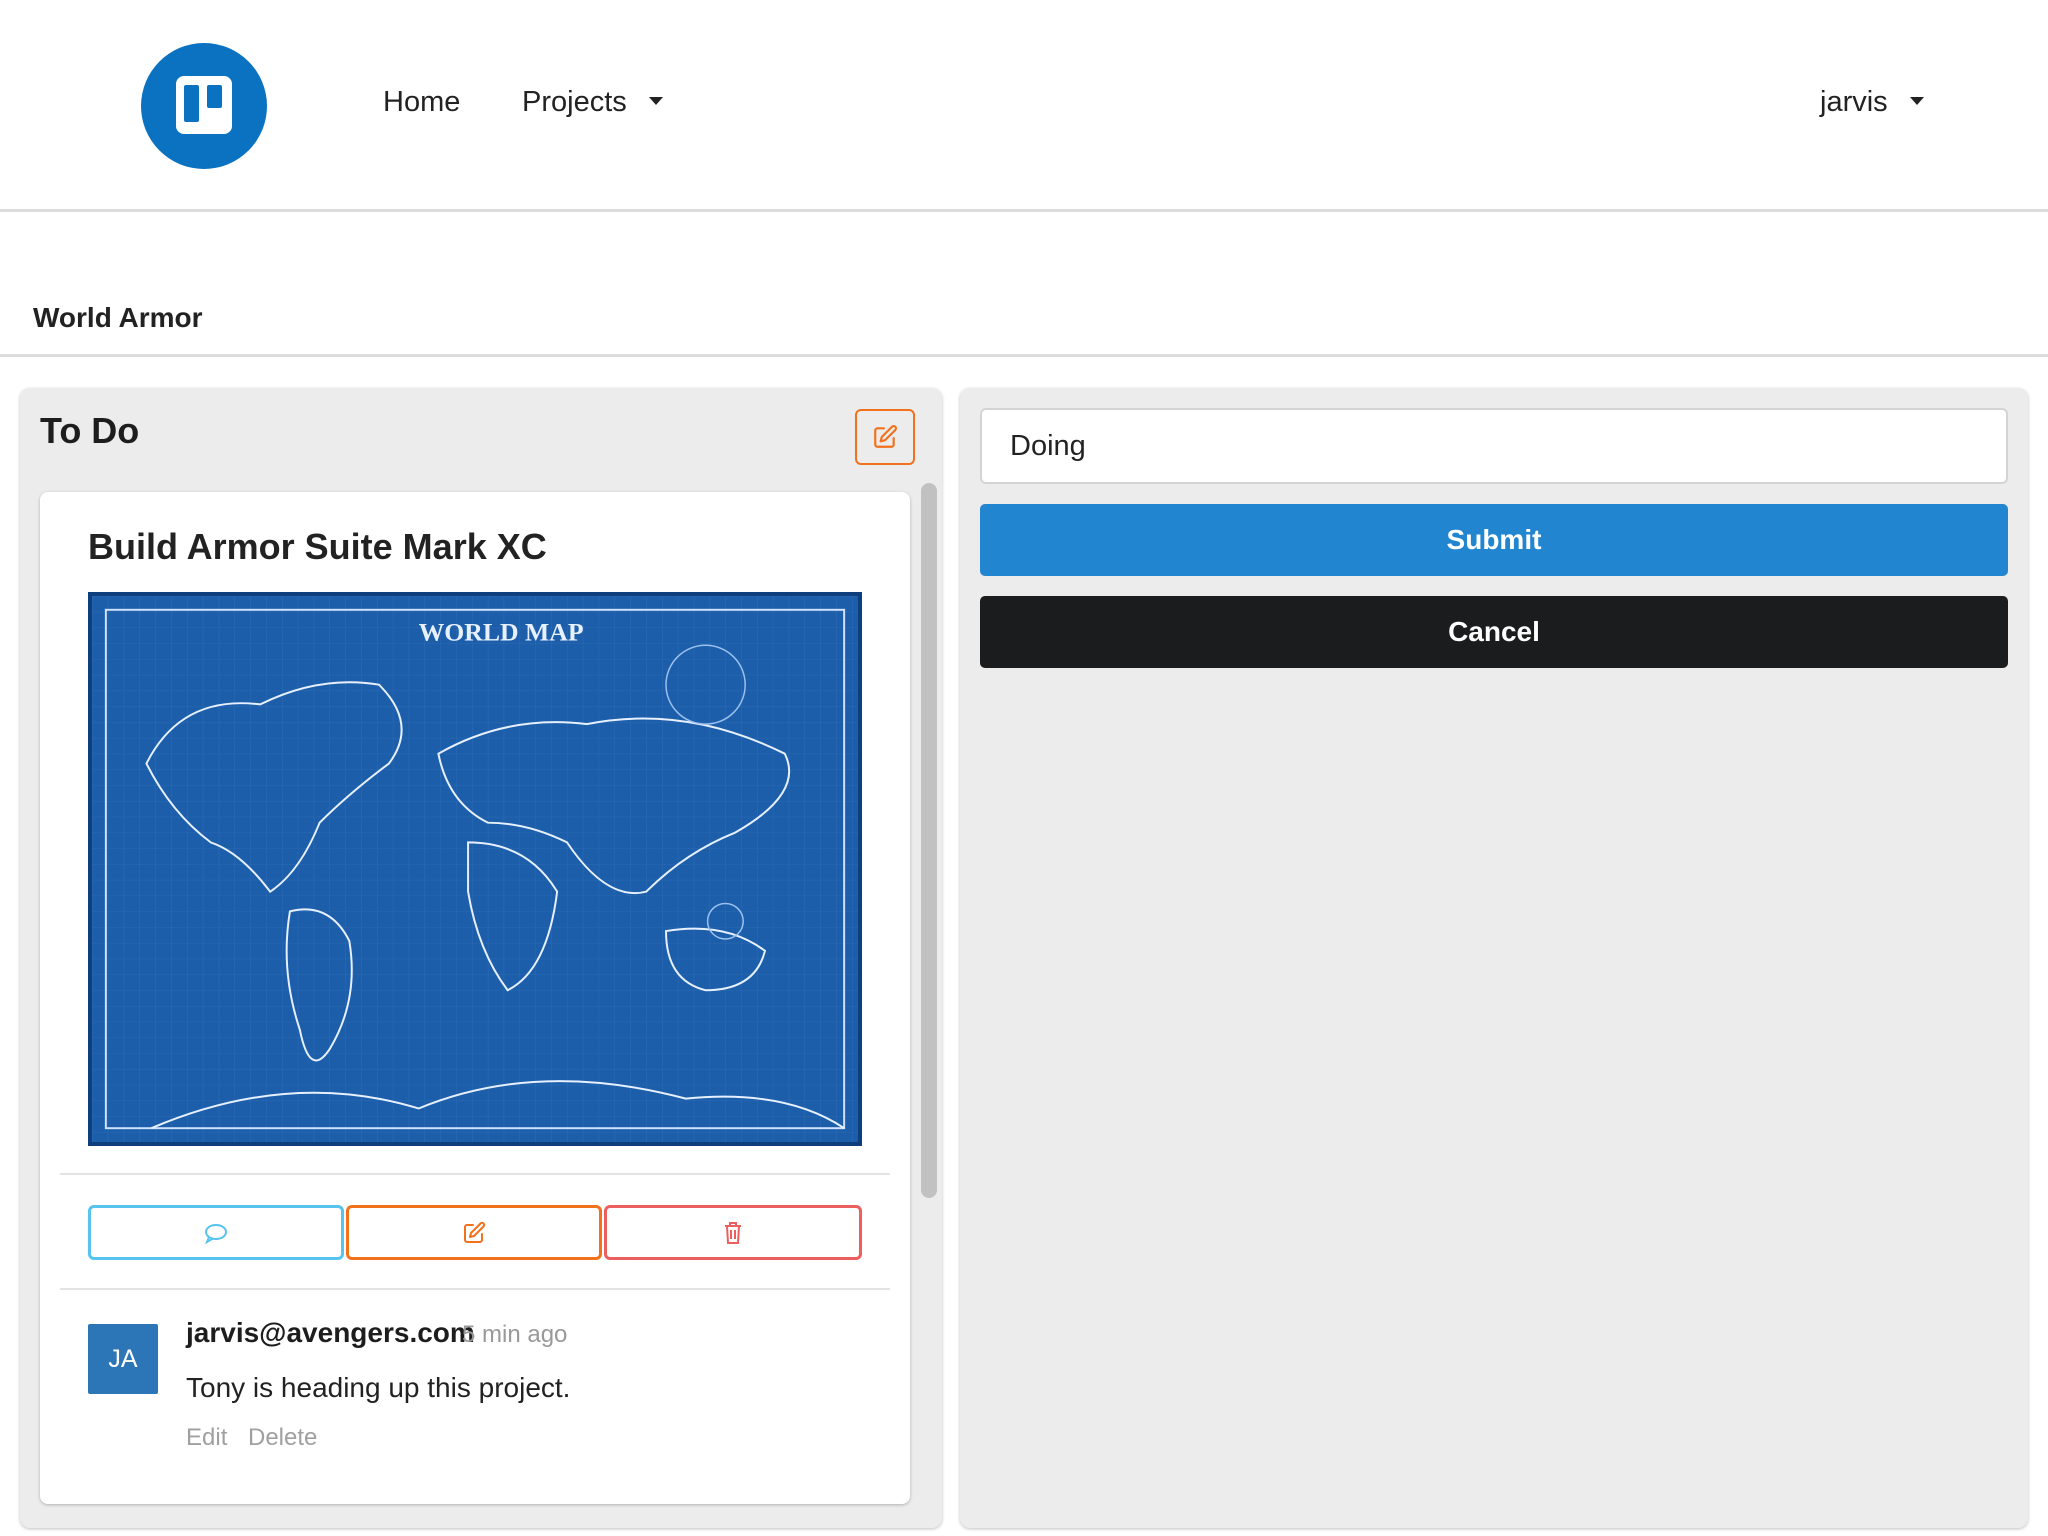  What do you see at coordinates (214, 96) in the screenshot?
I see `logo-column-right` at bounding box center [214, 96].